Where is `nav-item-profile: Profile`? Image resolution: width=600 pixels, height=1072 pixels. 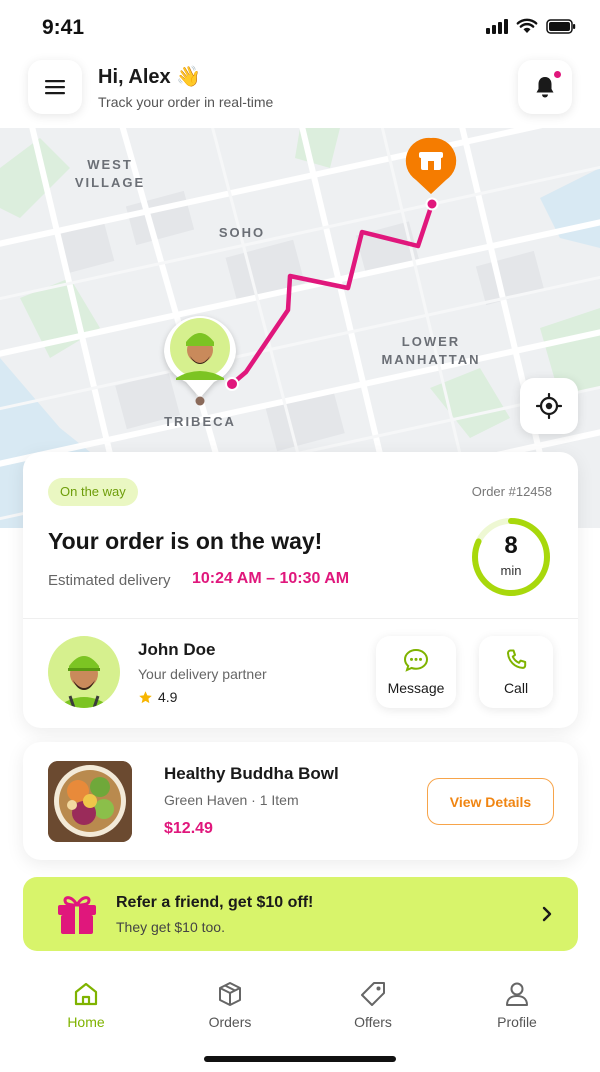
nav-item-profile: Profile is located at coordinates (517, 1005).